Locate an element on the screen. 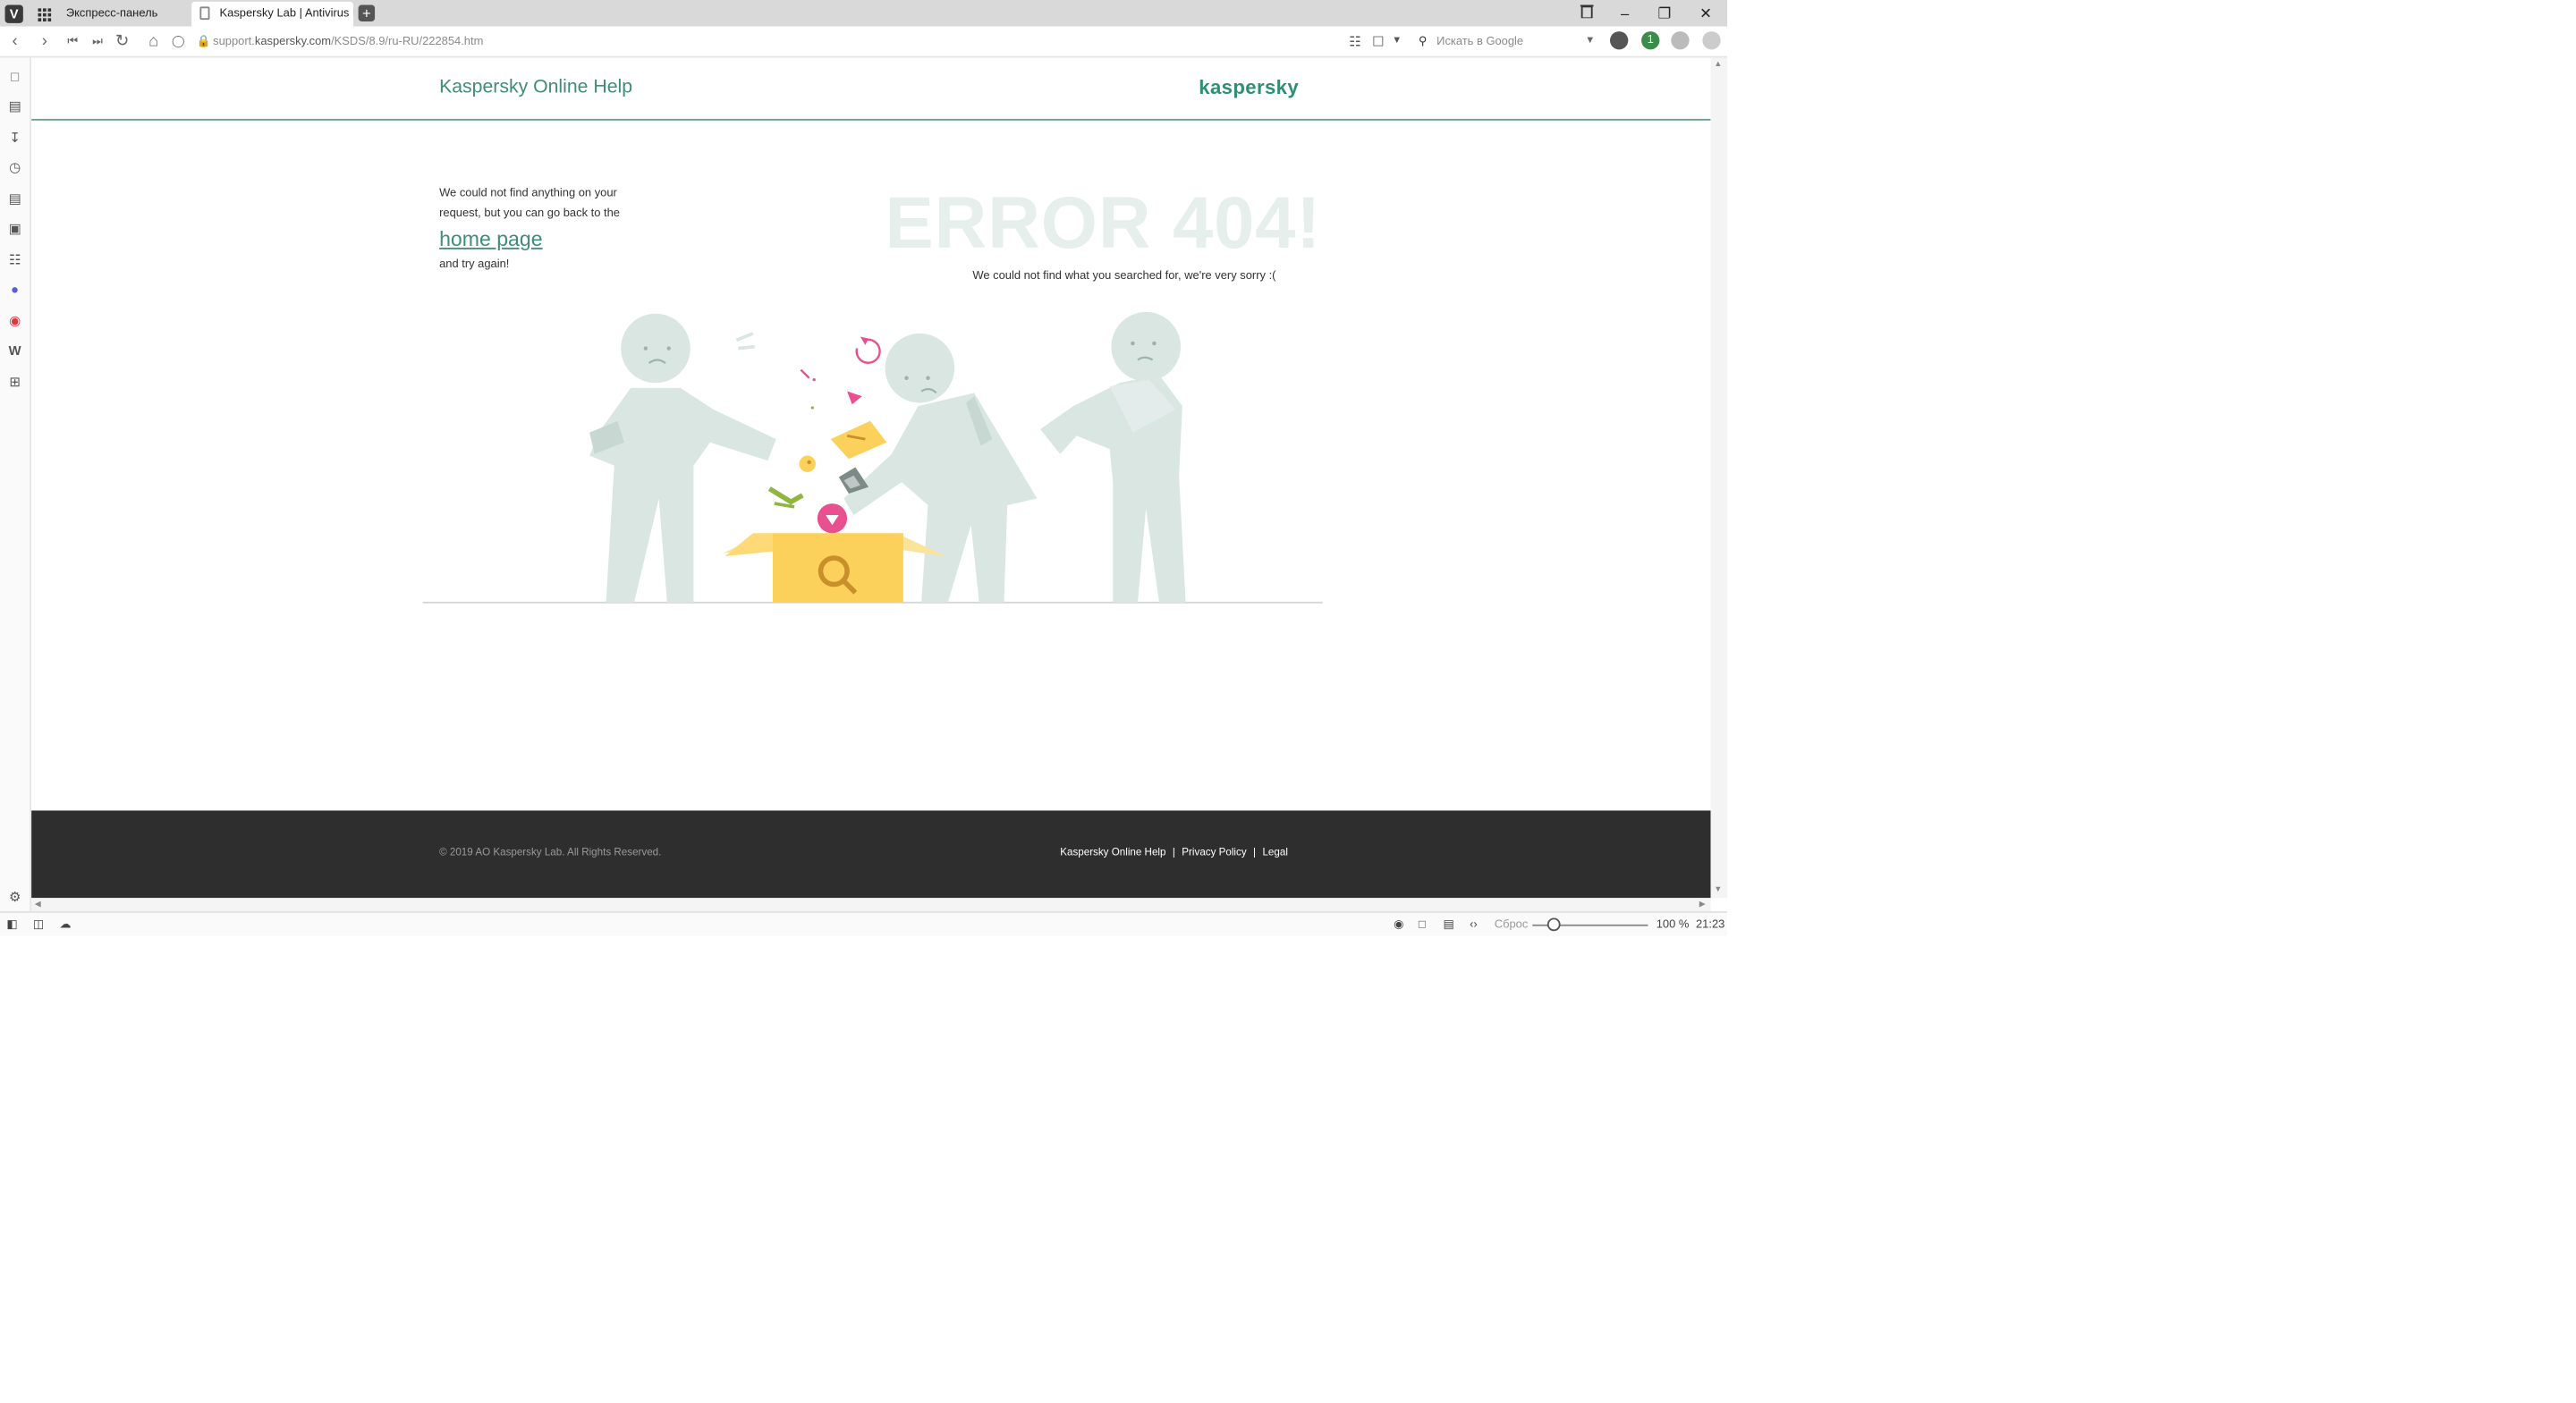  profile-avatar is located at coordinates (1619, 40).